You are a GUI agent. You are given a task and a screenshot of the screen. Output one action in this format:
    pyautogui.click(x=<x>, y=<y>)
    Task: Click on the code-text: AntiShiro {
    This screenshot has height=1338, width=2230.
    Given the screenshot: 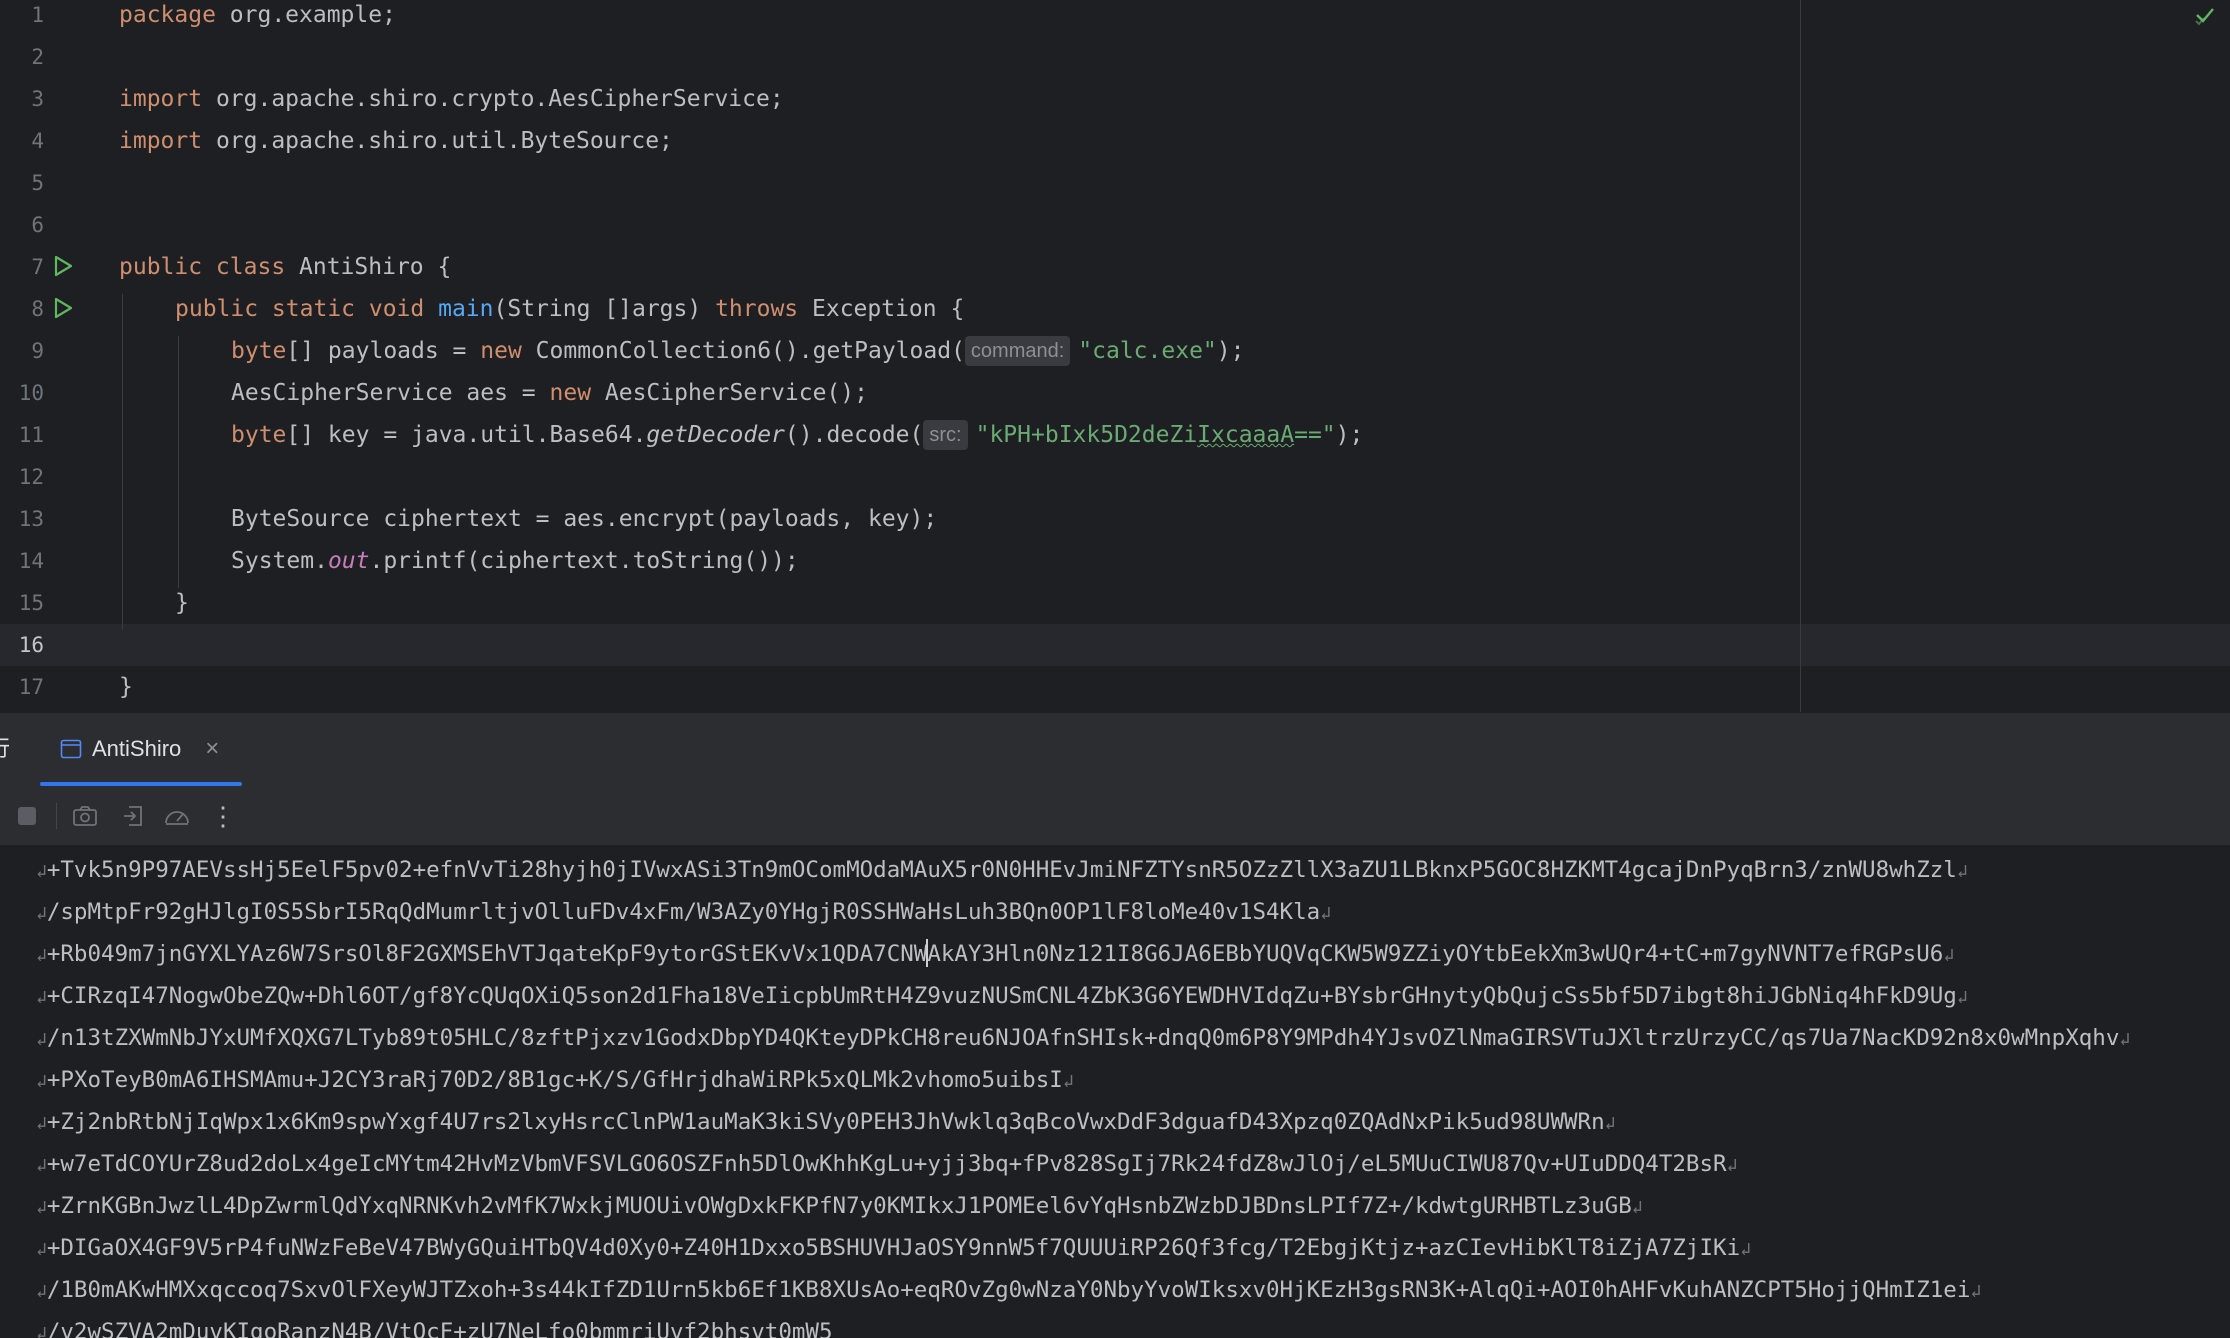 What is the action you would take?
    pyautogui.click(x=368, y=267)
    